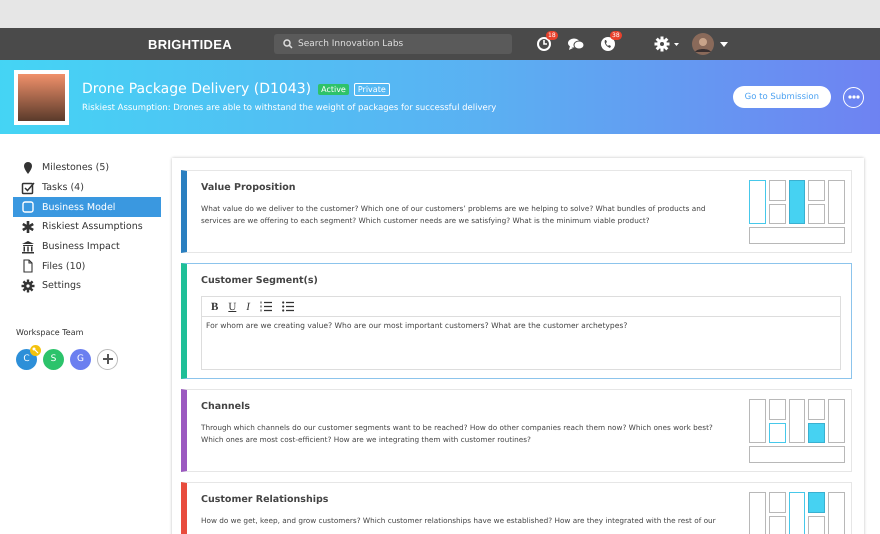 The width and height of the screenshot is (880, 534). I want to click on user-avatar-icon, so click(703, 44).